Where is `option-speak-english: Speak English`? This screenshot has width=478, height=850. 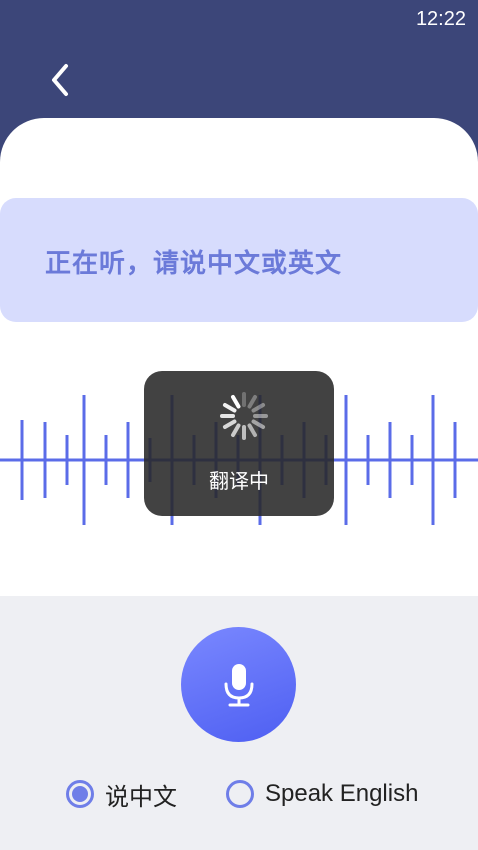
option-speak-english: Speak English is located at coordinates (322, 794).